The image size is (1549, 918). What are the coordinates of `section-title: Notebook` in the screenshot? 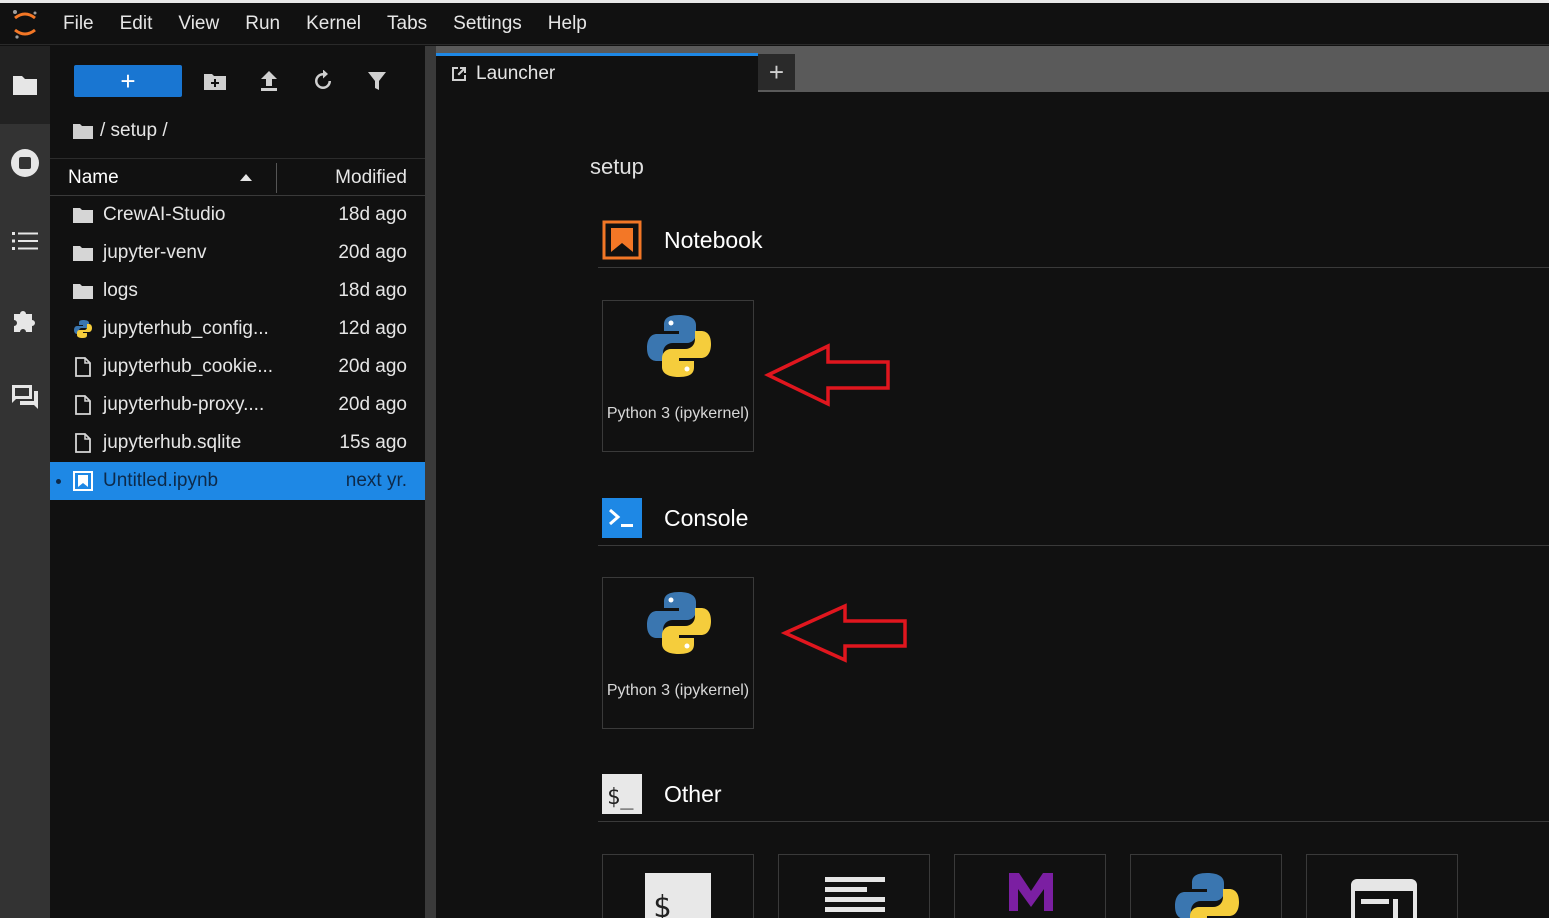 It's located at (713, 240).